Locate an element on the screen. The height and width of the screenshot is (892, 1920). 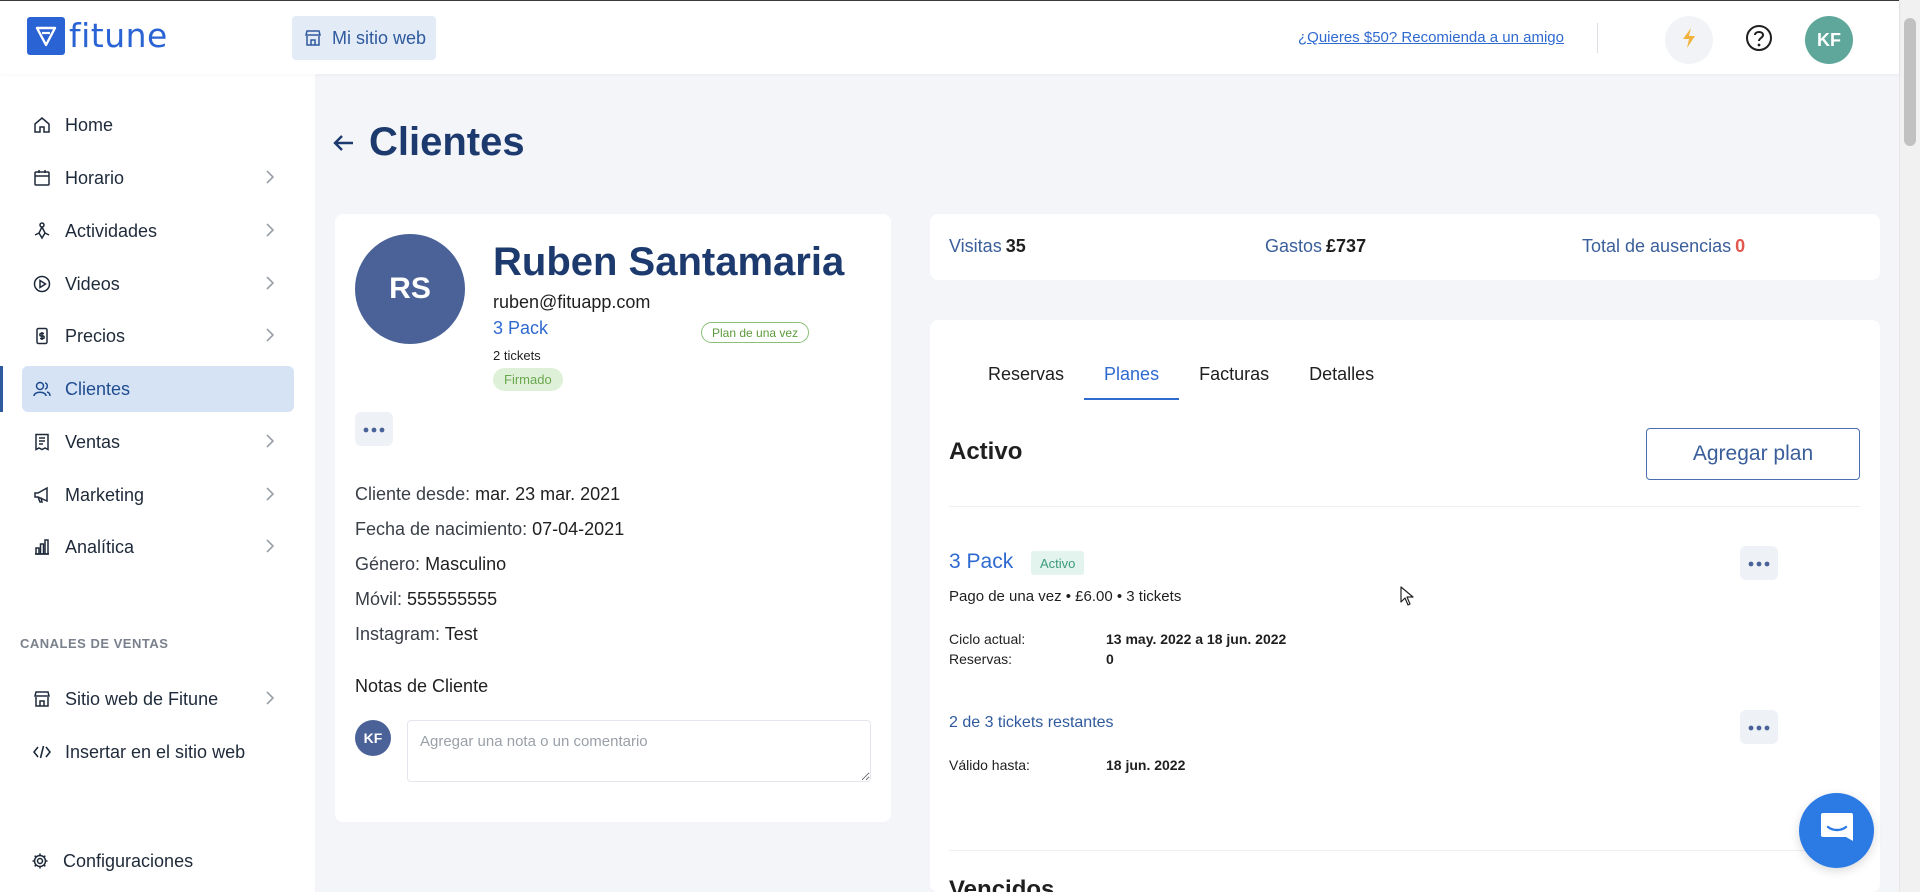
sidebar-item-label: Clientes is located at coordinates (98, 388).